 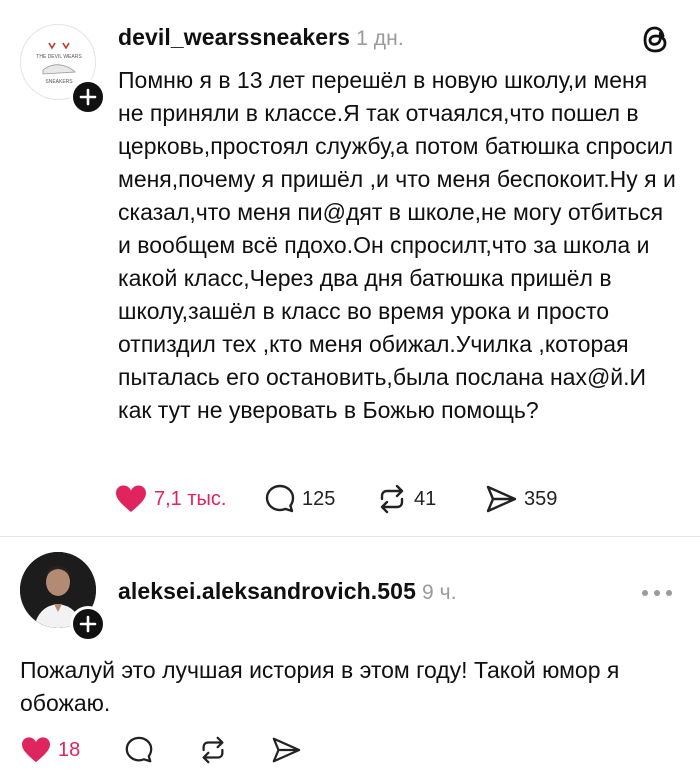 What do you see at coordinates (657, 593) in the screenshot?
I see `more-options-icon` at bounding box center [657, 593].